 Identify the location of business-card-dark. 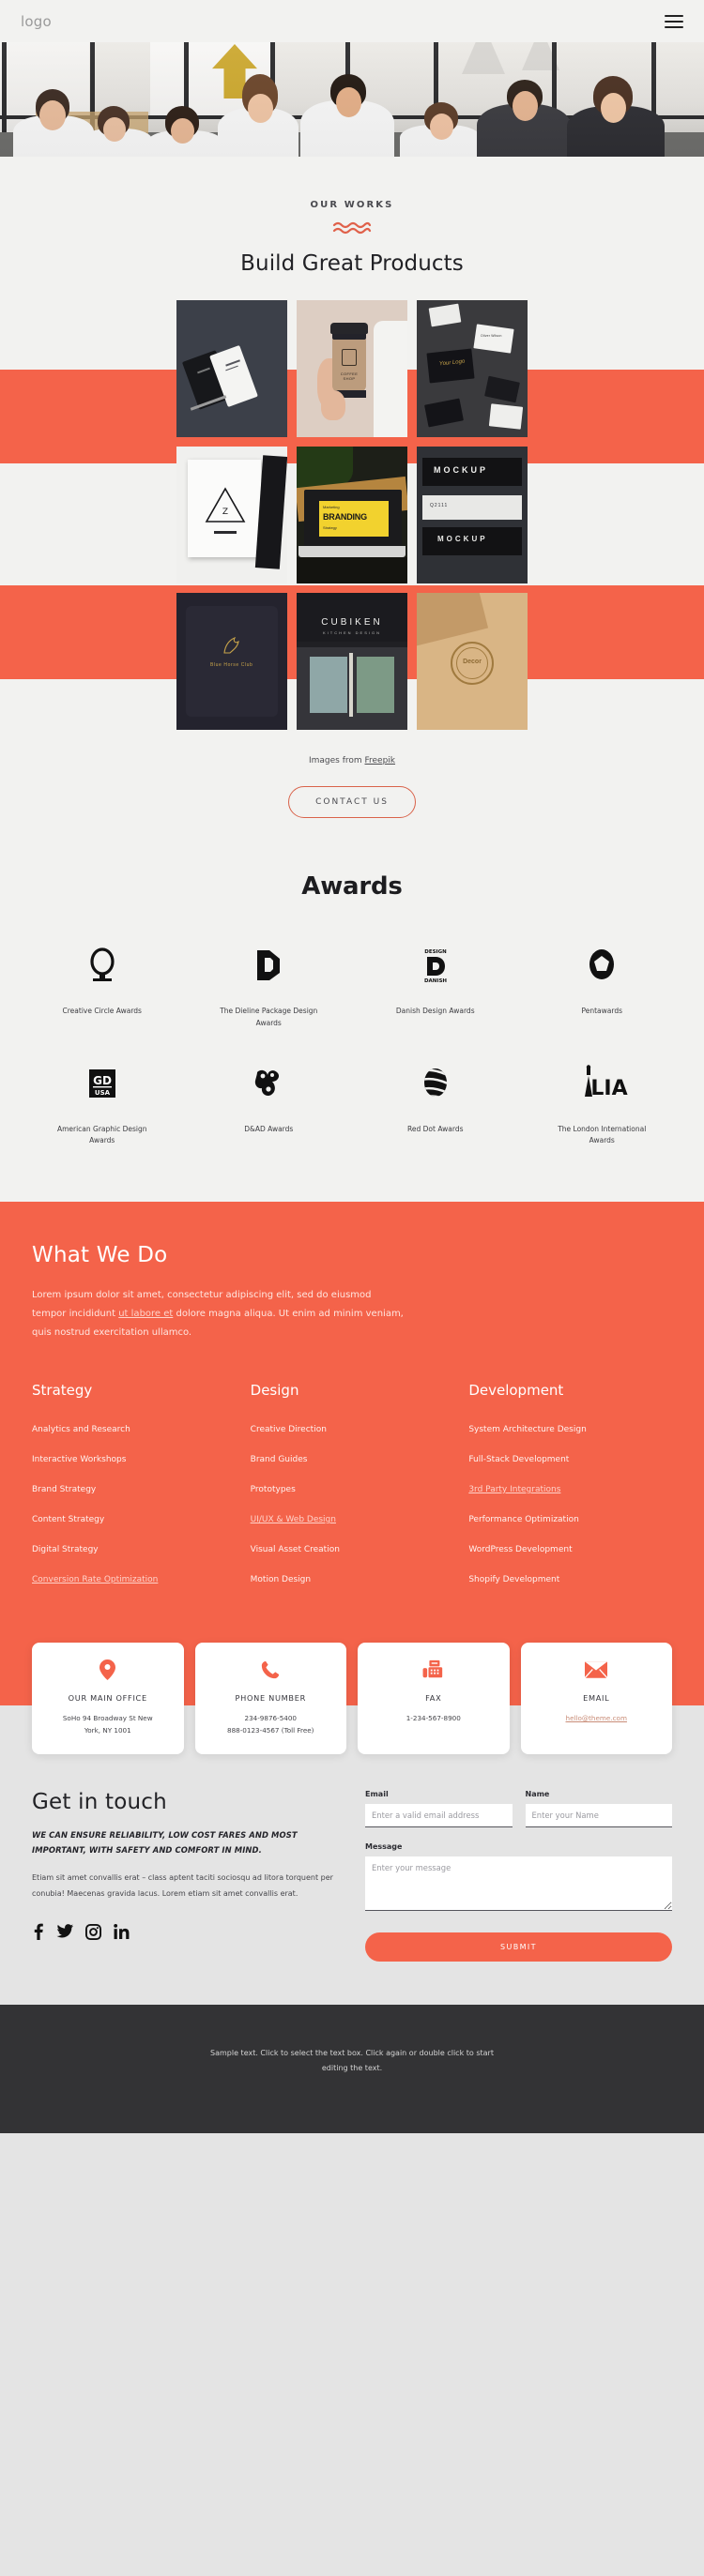
(444, 413).